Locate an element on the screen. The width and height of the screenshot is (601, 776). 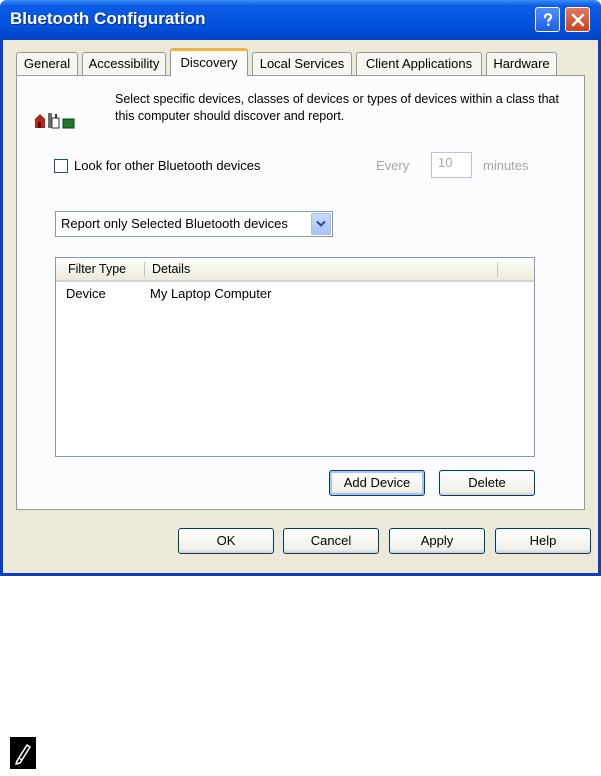
every-label: Every is located at coordinates (393, 165).